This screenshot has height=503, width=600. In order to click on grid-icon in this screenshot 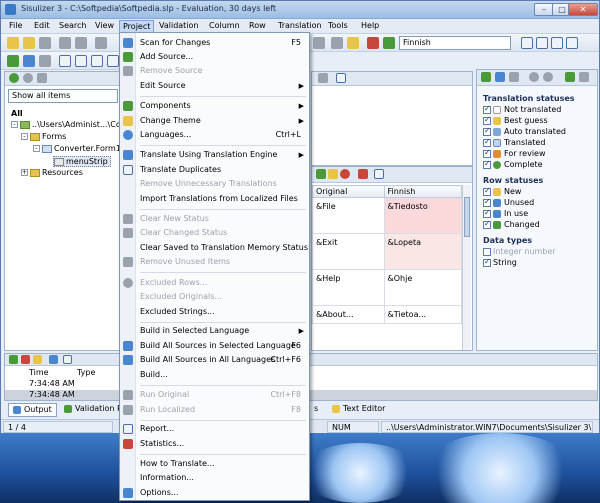, I will do `click(363, 174)`.